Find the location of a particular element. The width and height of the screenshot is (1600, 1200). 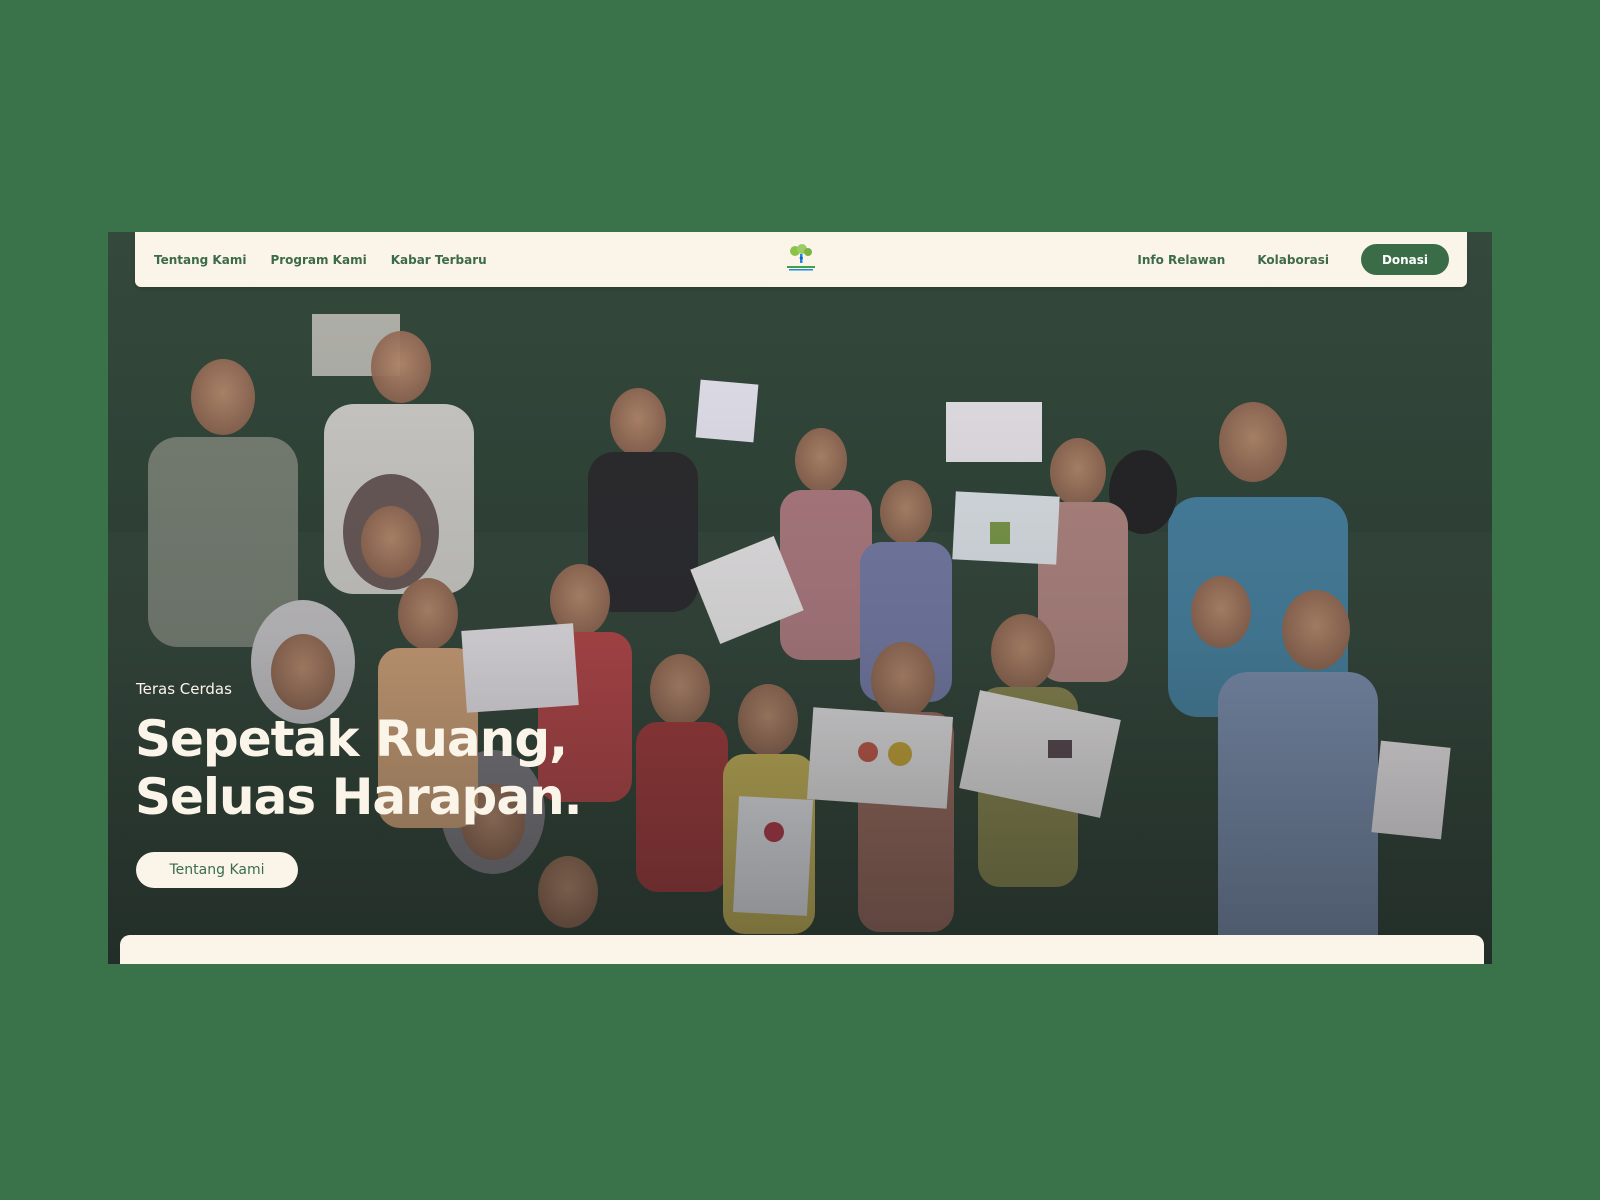

nav-link-program-kami: Program Kami is located at coordinates (318, 260).